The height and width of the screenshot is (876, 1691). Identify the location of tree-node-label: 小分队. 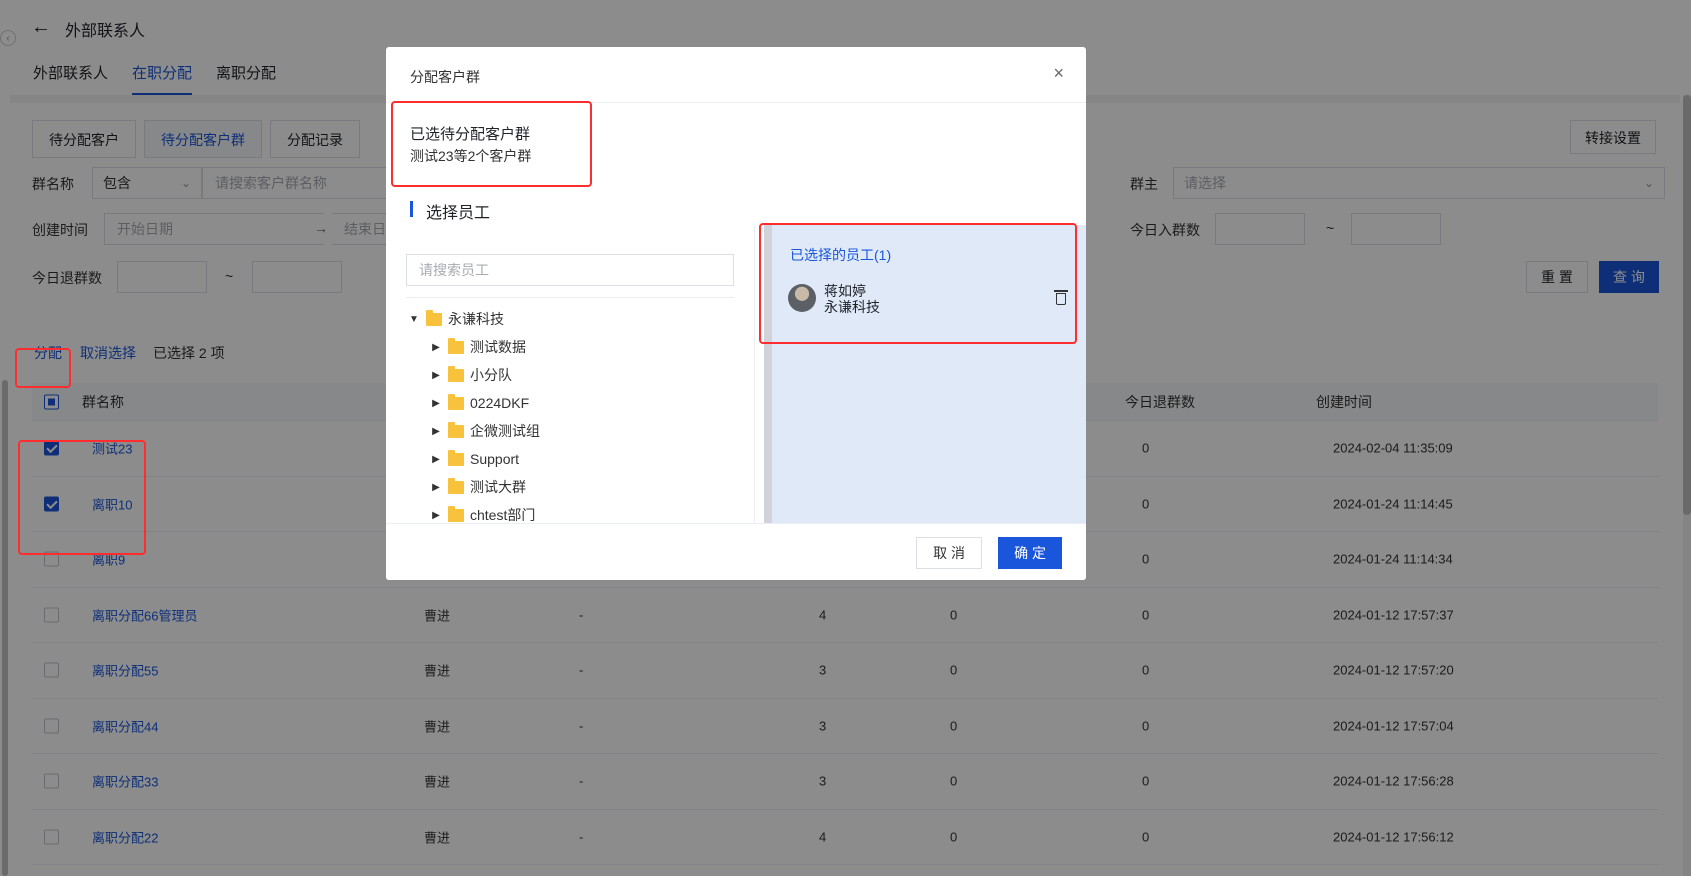
(491, 375).